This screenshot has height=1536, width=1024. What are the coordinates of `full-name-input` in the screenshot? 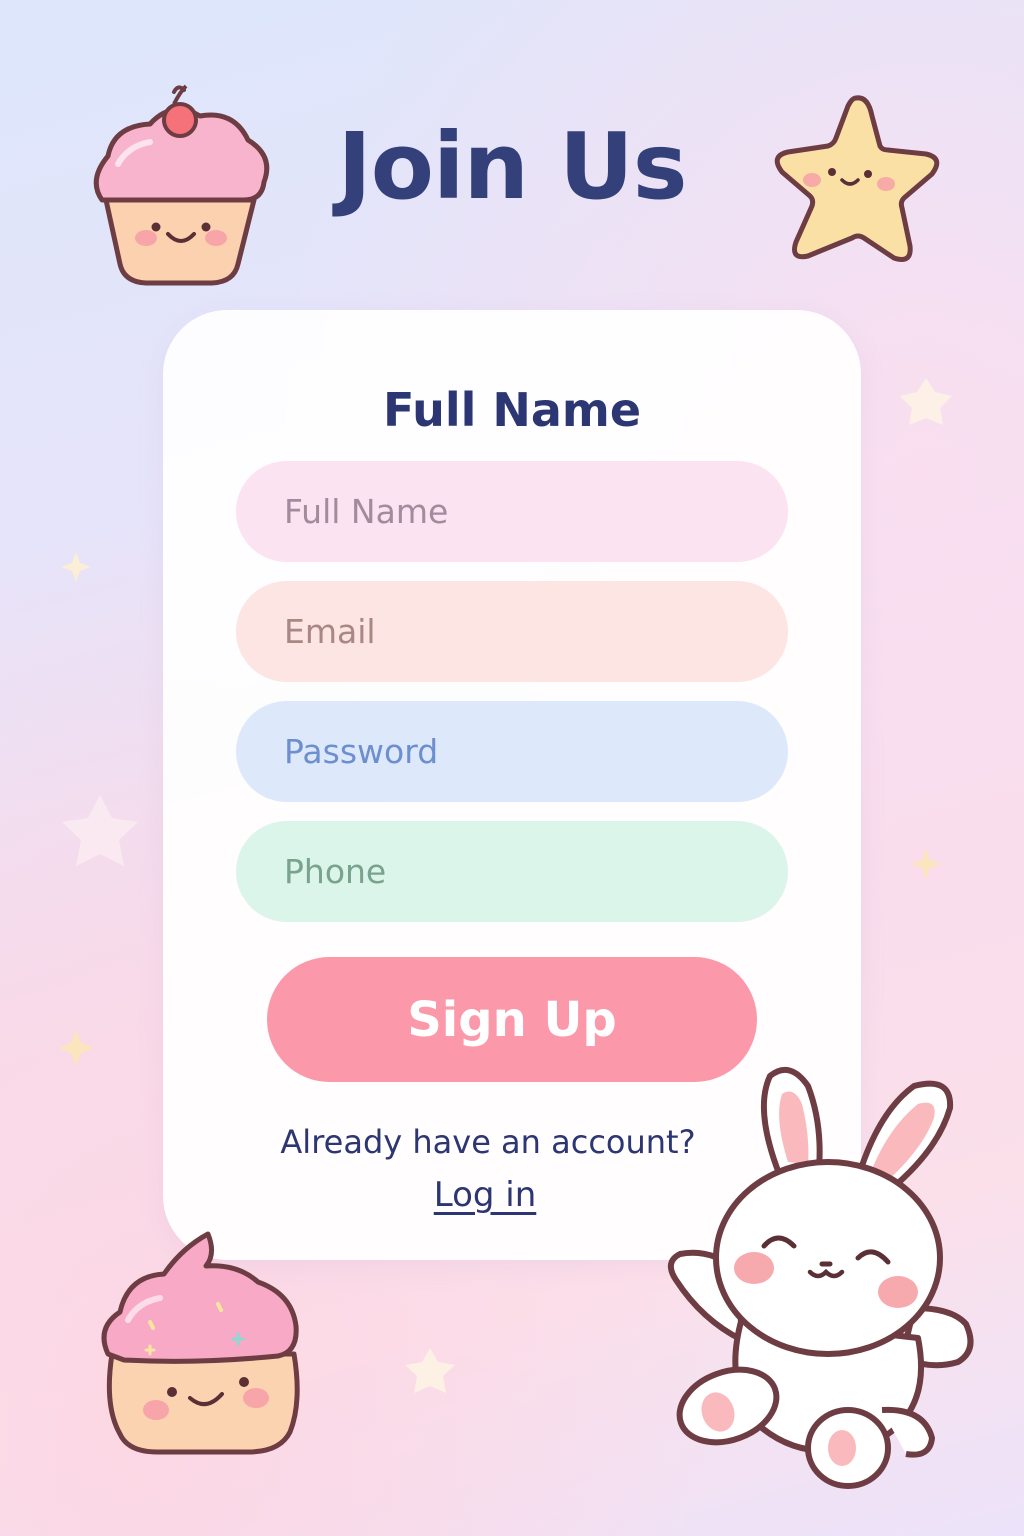 It's located at (512, 511).